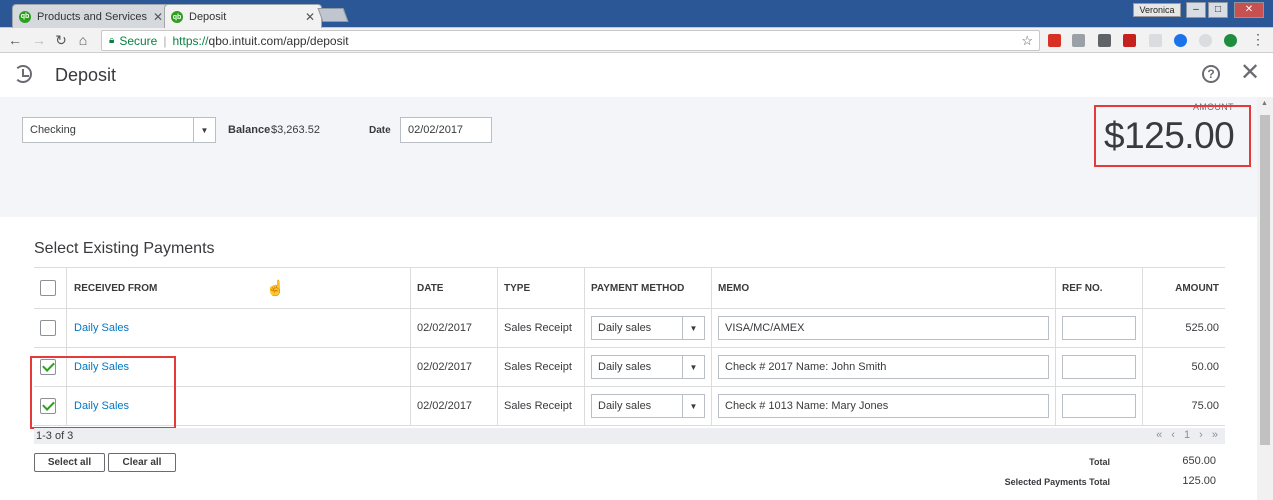 The width and height of the screenshot is (1273, 500). What do you see at coordinates (1199, 481) in the screenshot?
I see `selected-total-value: 125.00` at bounding box center [1199, 481].